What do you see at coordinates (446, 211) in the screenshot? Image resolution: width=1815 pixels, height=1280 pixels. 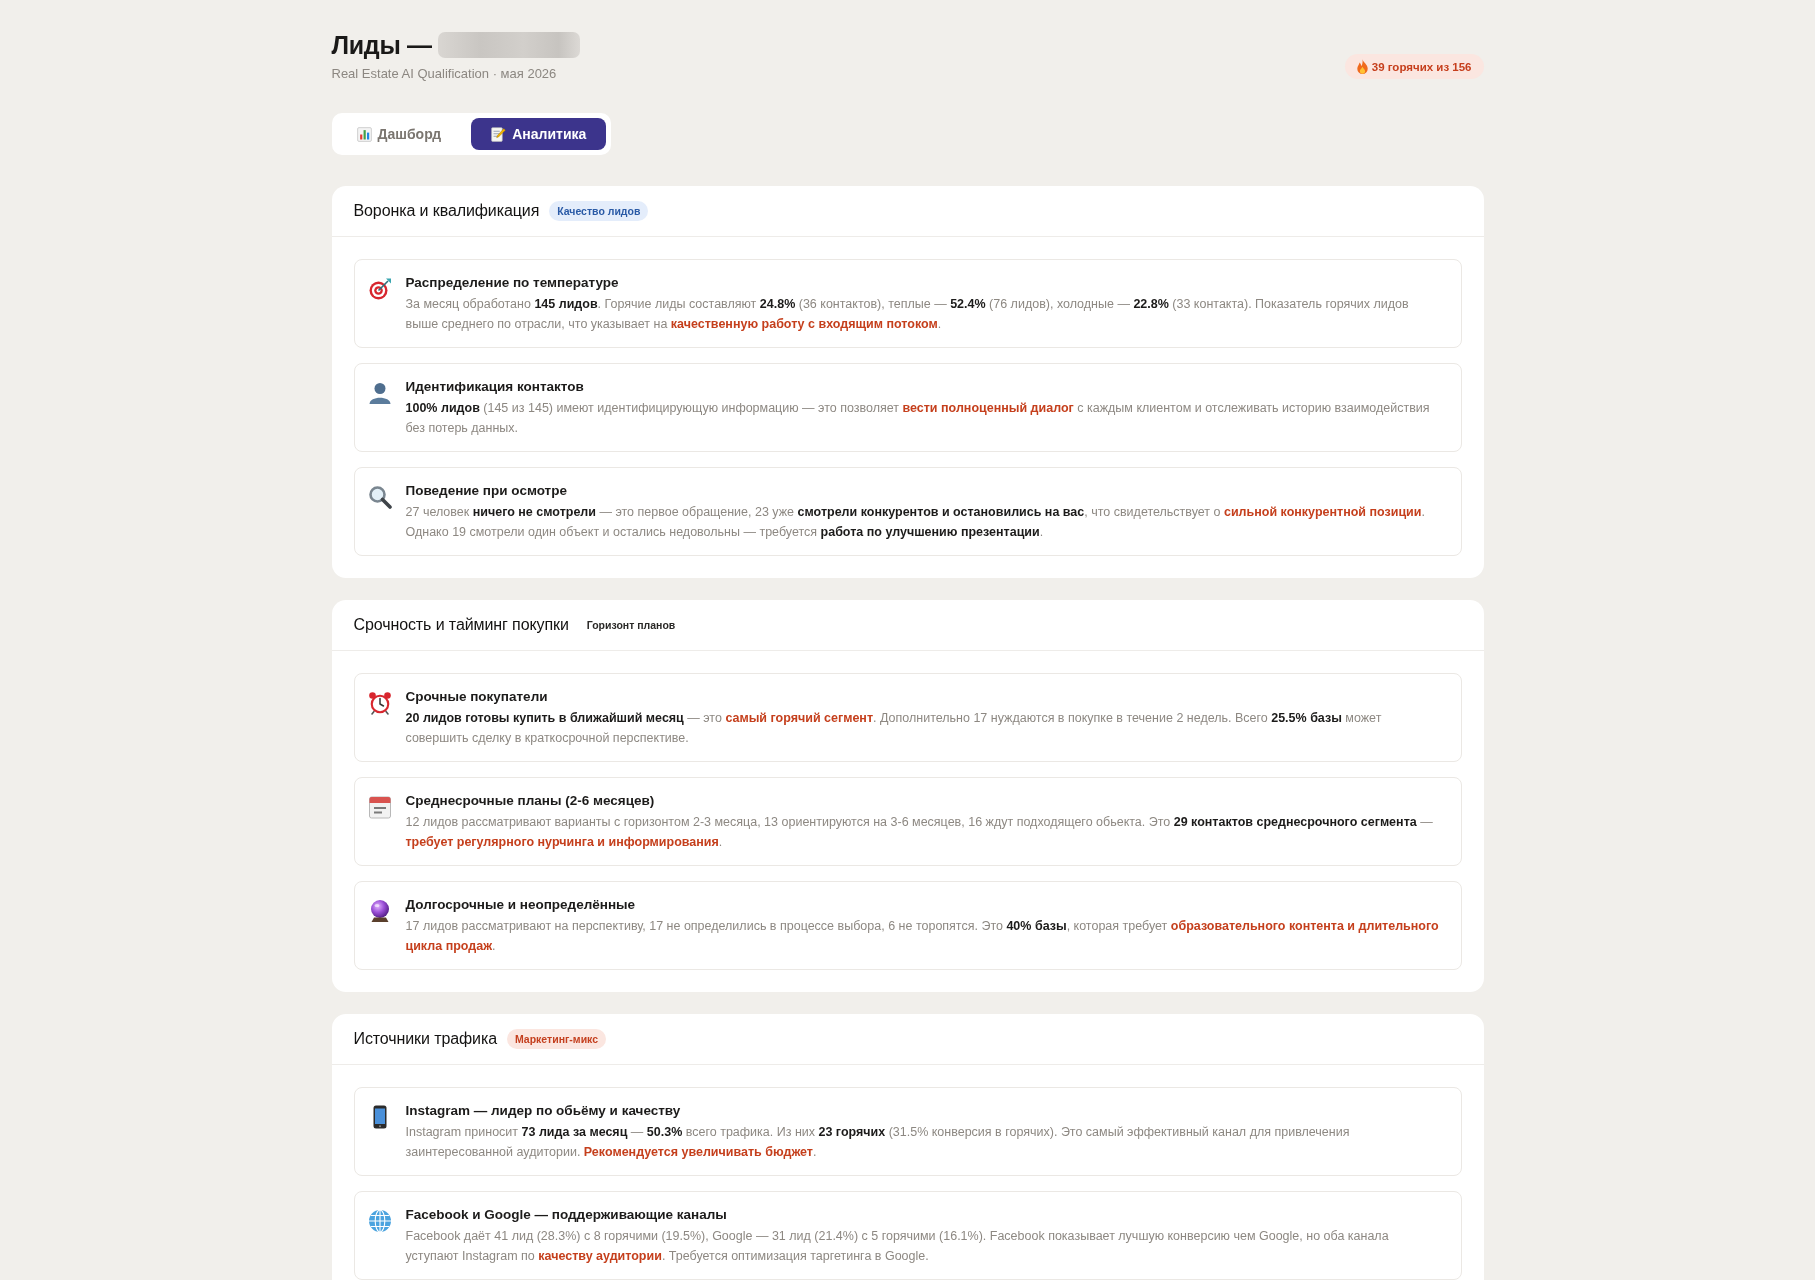 I see `section-title: Воронка и квалификация` at bounding box center [446, 211].